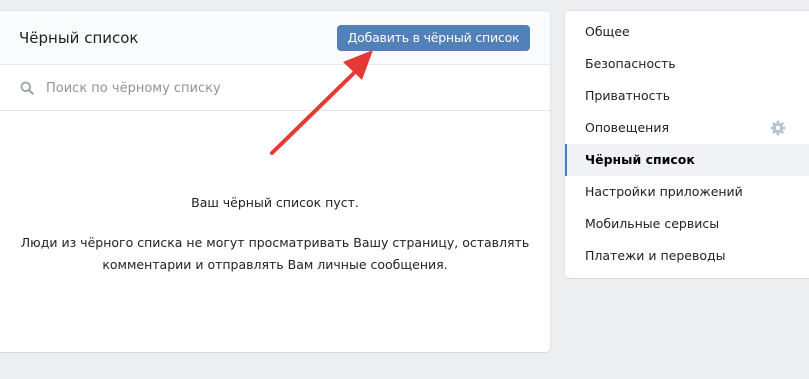 Image resolution: width=809 pixels, height=379 pixels. I want to click on gear-icon, so click(778, 128).